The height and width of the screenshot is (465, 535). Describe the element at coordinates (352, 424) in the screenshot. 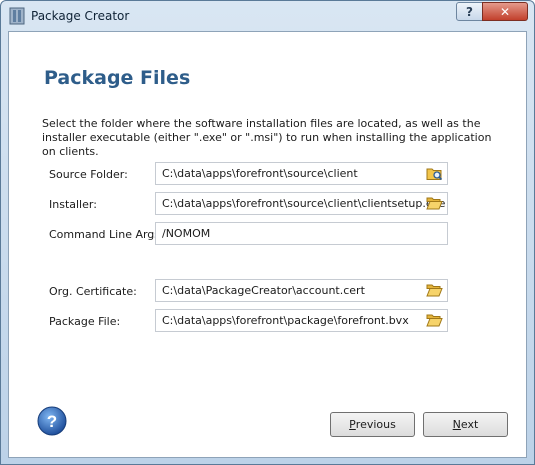

I see `previous-accelerator: P` at that location.